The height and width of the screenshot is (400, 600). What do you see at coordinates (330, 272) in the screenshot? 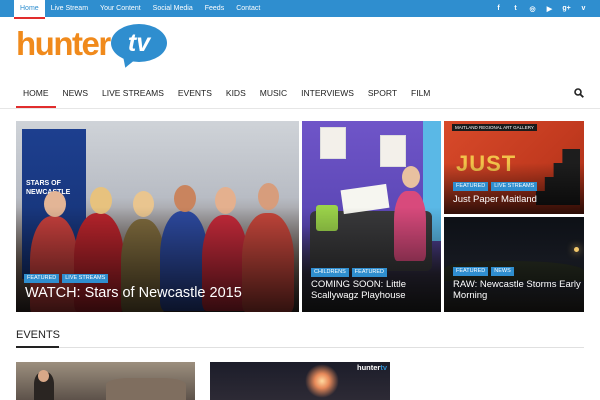
I see `tag-childrens: CHILDRENS` at bounding box center [330, 272].